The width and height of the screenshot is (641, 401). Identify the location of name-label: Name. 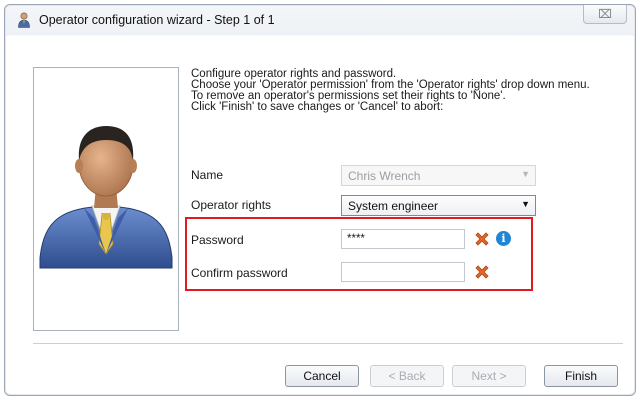
(207, 175).